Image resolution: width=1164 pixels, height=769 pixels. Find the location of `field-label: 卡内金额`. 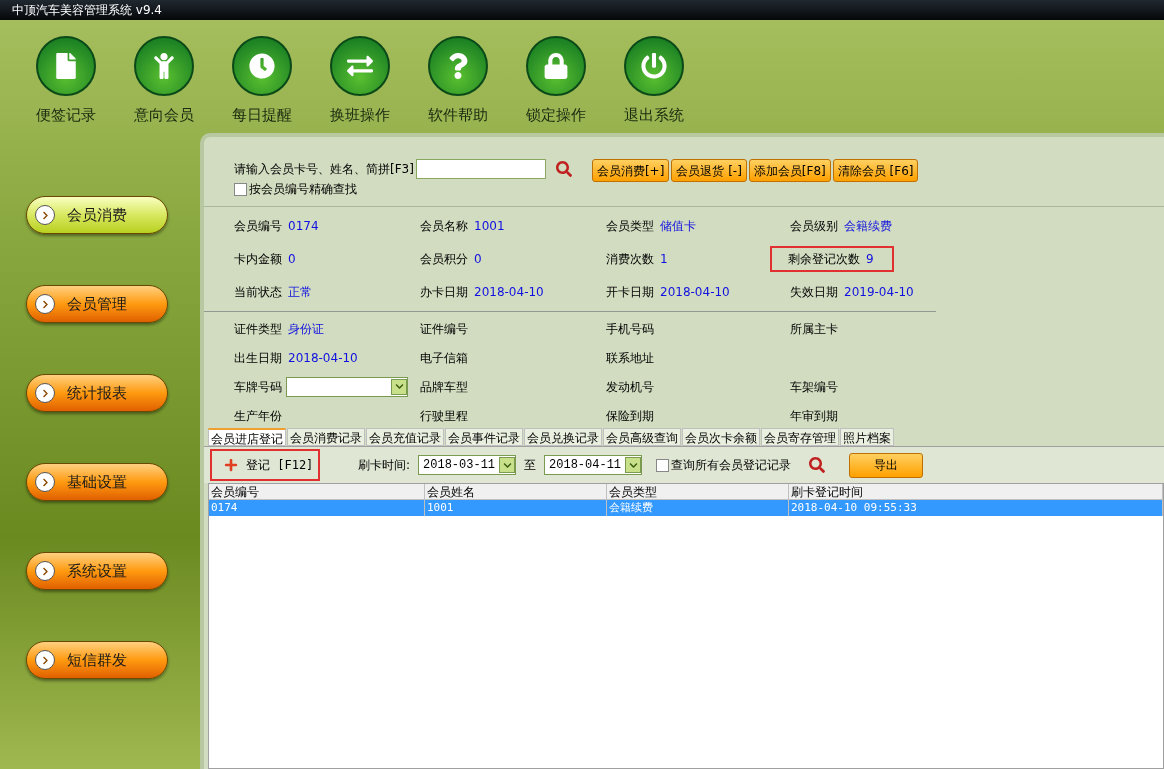

field-label: 卡内金额 is located at coordinates (258, 259).